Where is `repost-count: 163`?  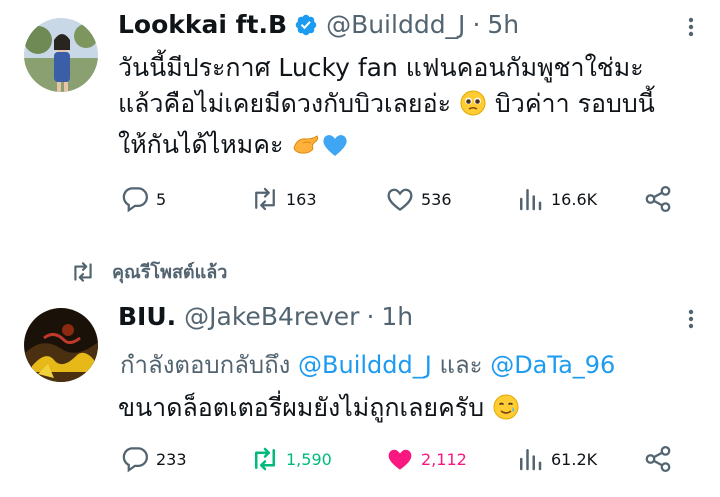
repost-count: 163 is located at coordinates (301, 199).